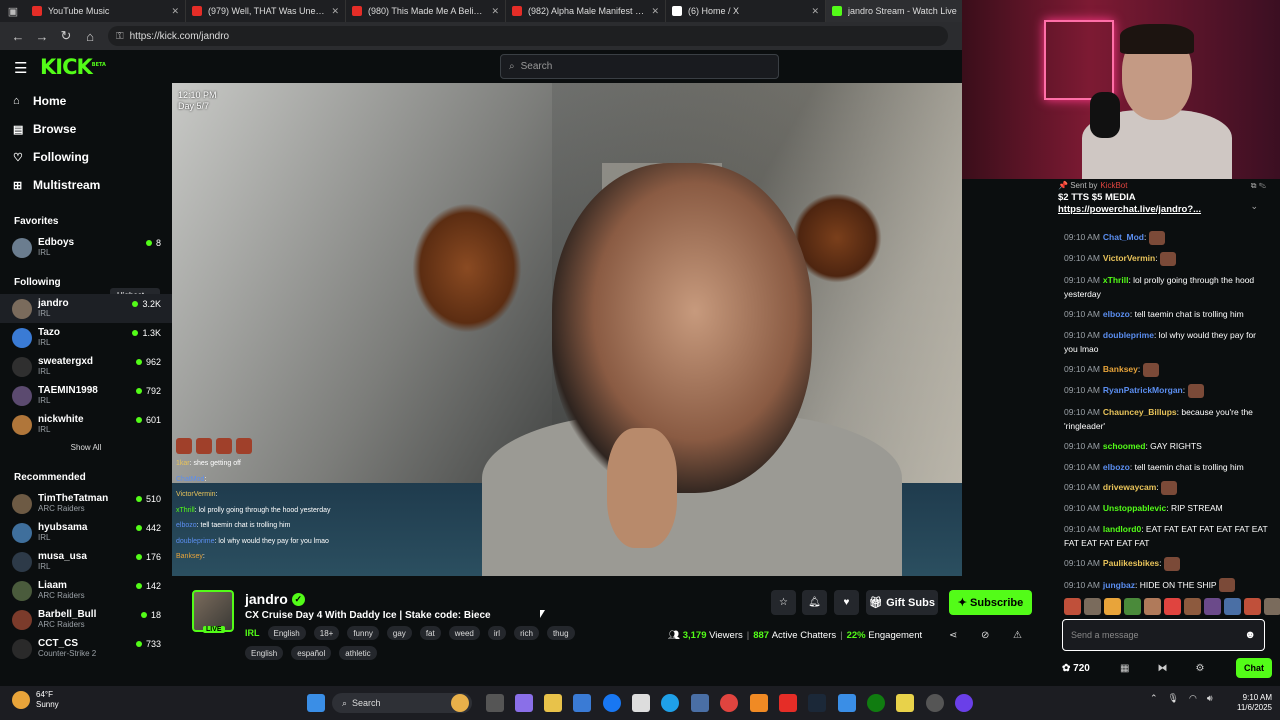  I want to click on message-user: jungbaz, so click(1119, 585).